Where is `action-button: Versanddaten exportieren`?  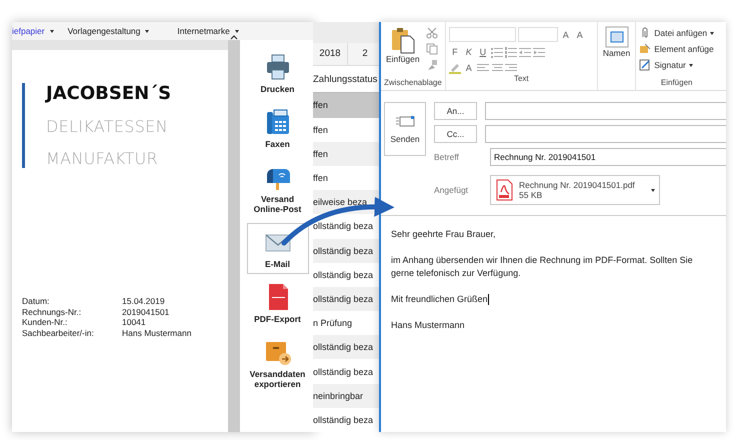
action-button: Versanddaten exportieren is located at coordinates (277, 363).